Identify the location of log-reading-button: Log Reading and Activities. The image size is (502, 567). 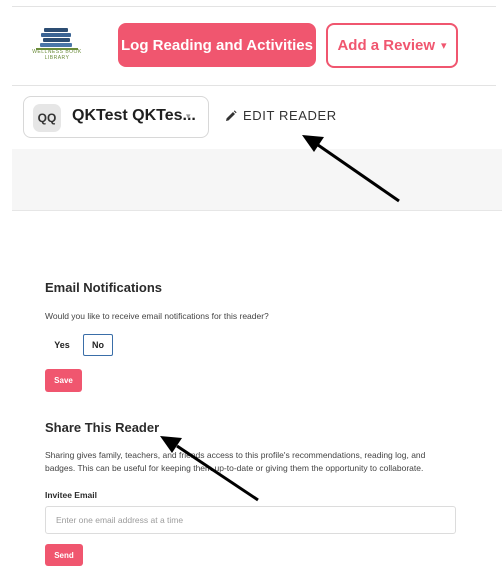
(217, 45).